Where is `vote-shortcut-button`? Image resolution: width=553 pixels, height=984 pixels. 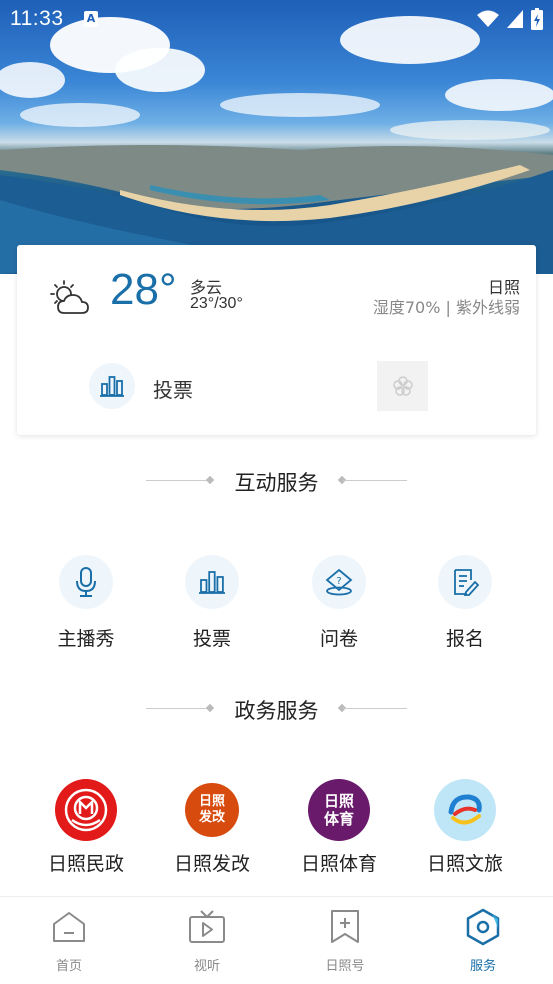
vote-shortcut-button is located at coordinates (112, 386).